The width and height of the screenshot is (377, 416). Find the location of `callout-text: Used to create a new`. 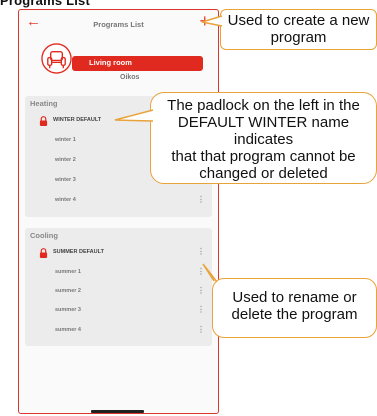

callout-text: Used to create a new is located at coordinates (298, 20).